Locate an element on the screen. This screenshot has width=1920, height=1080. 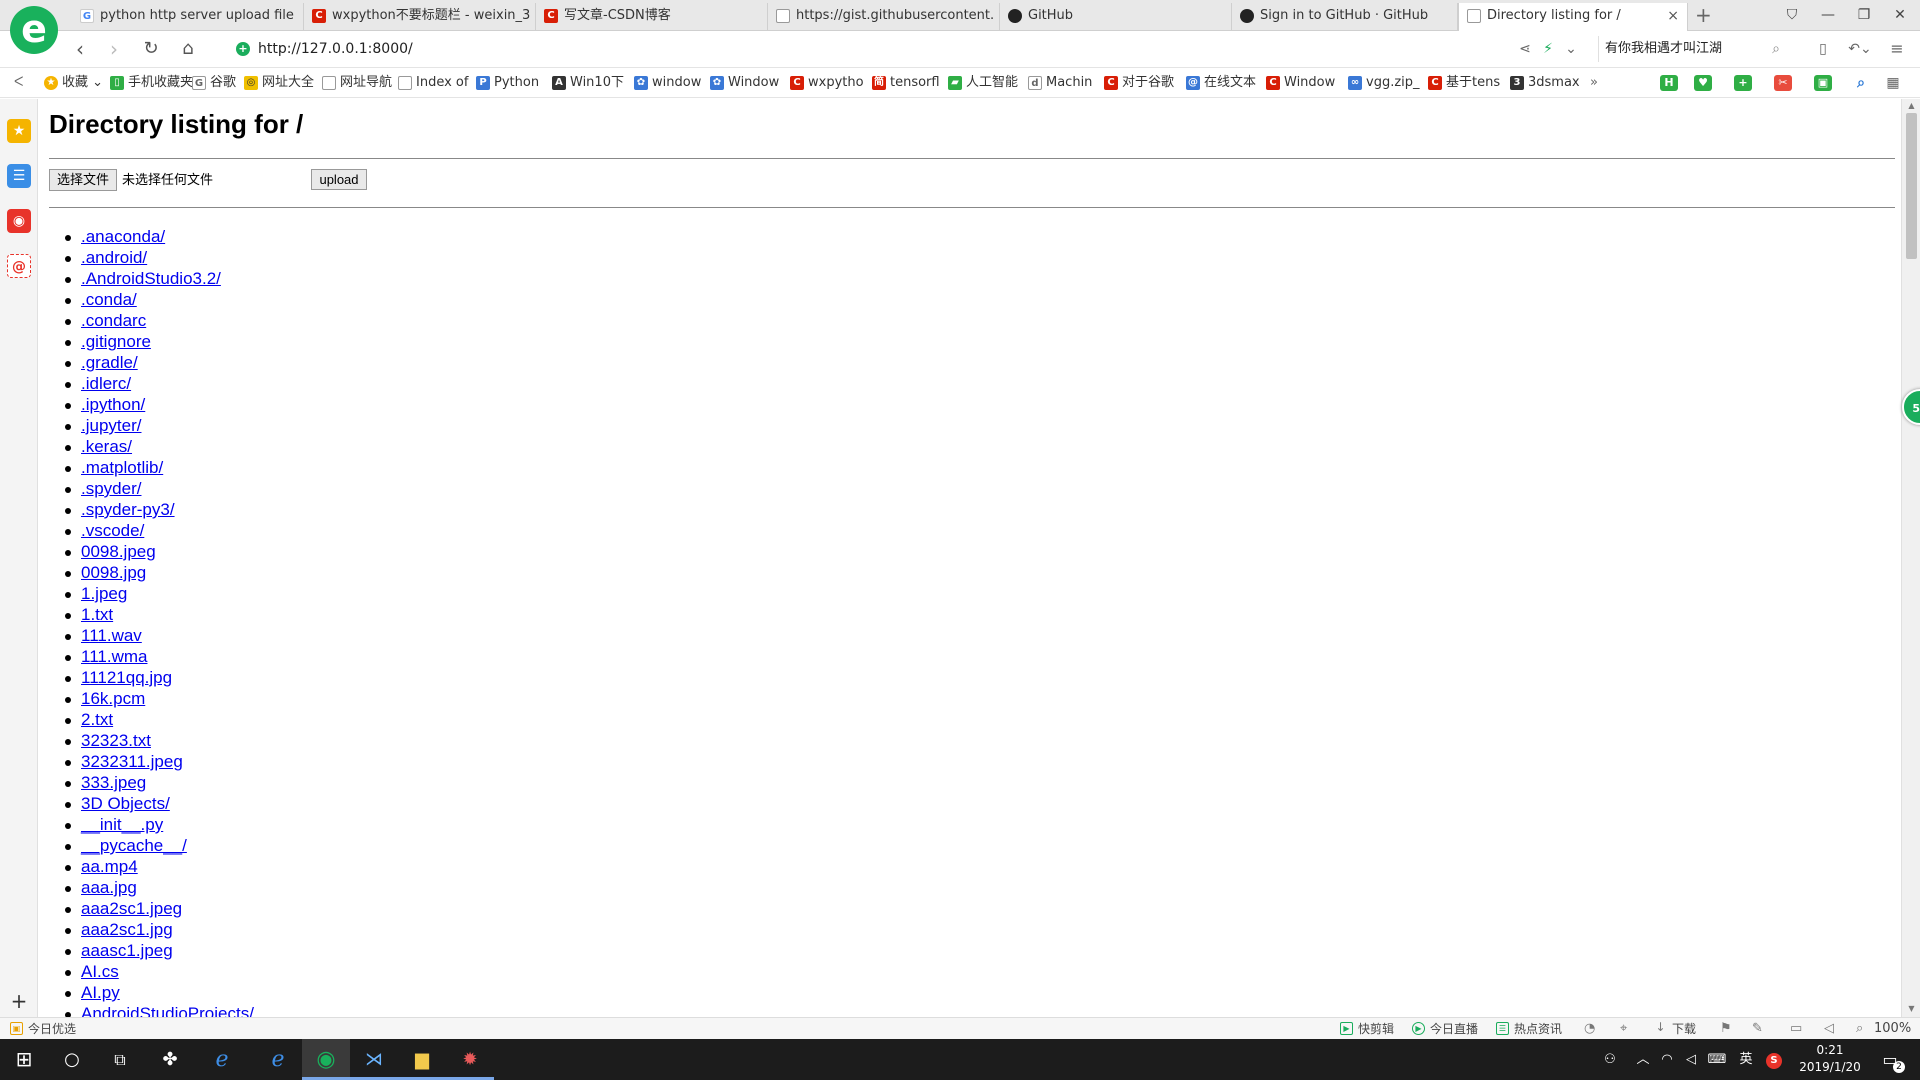
file-link: __init__.py is located at coordinates (122, 824).